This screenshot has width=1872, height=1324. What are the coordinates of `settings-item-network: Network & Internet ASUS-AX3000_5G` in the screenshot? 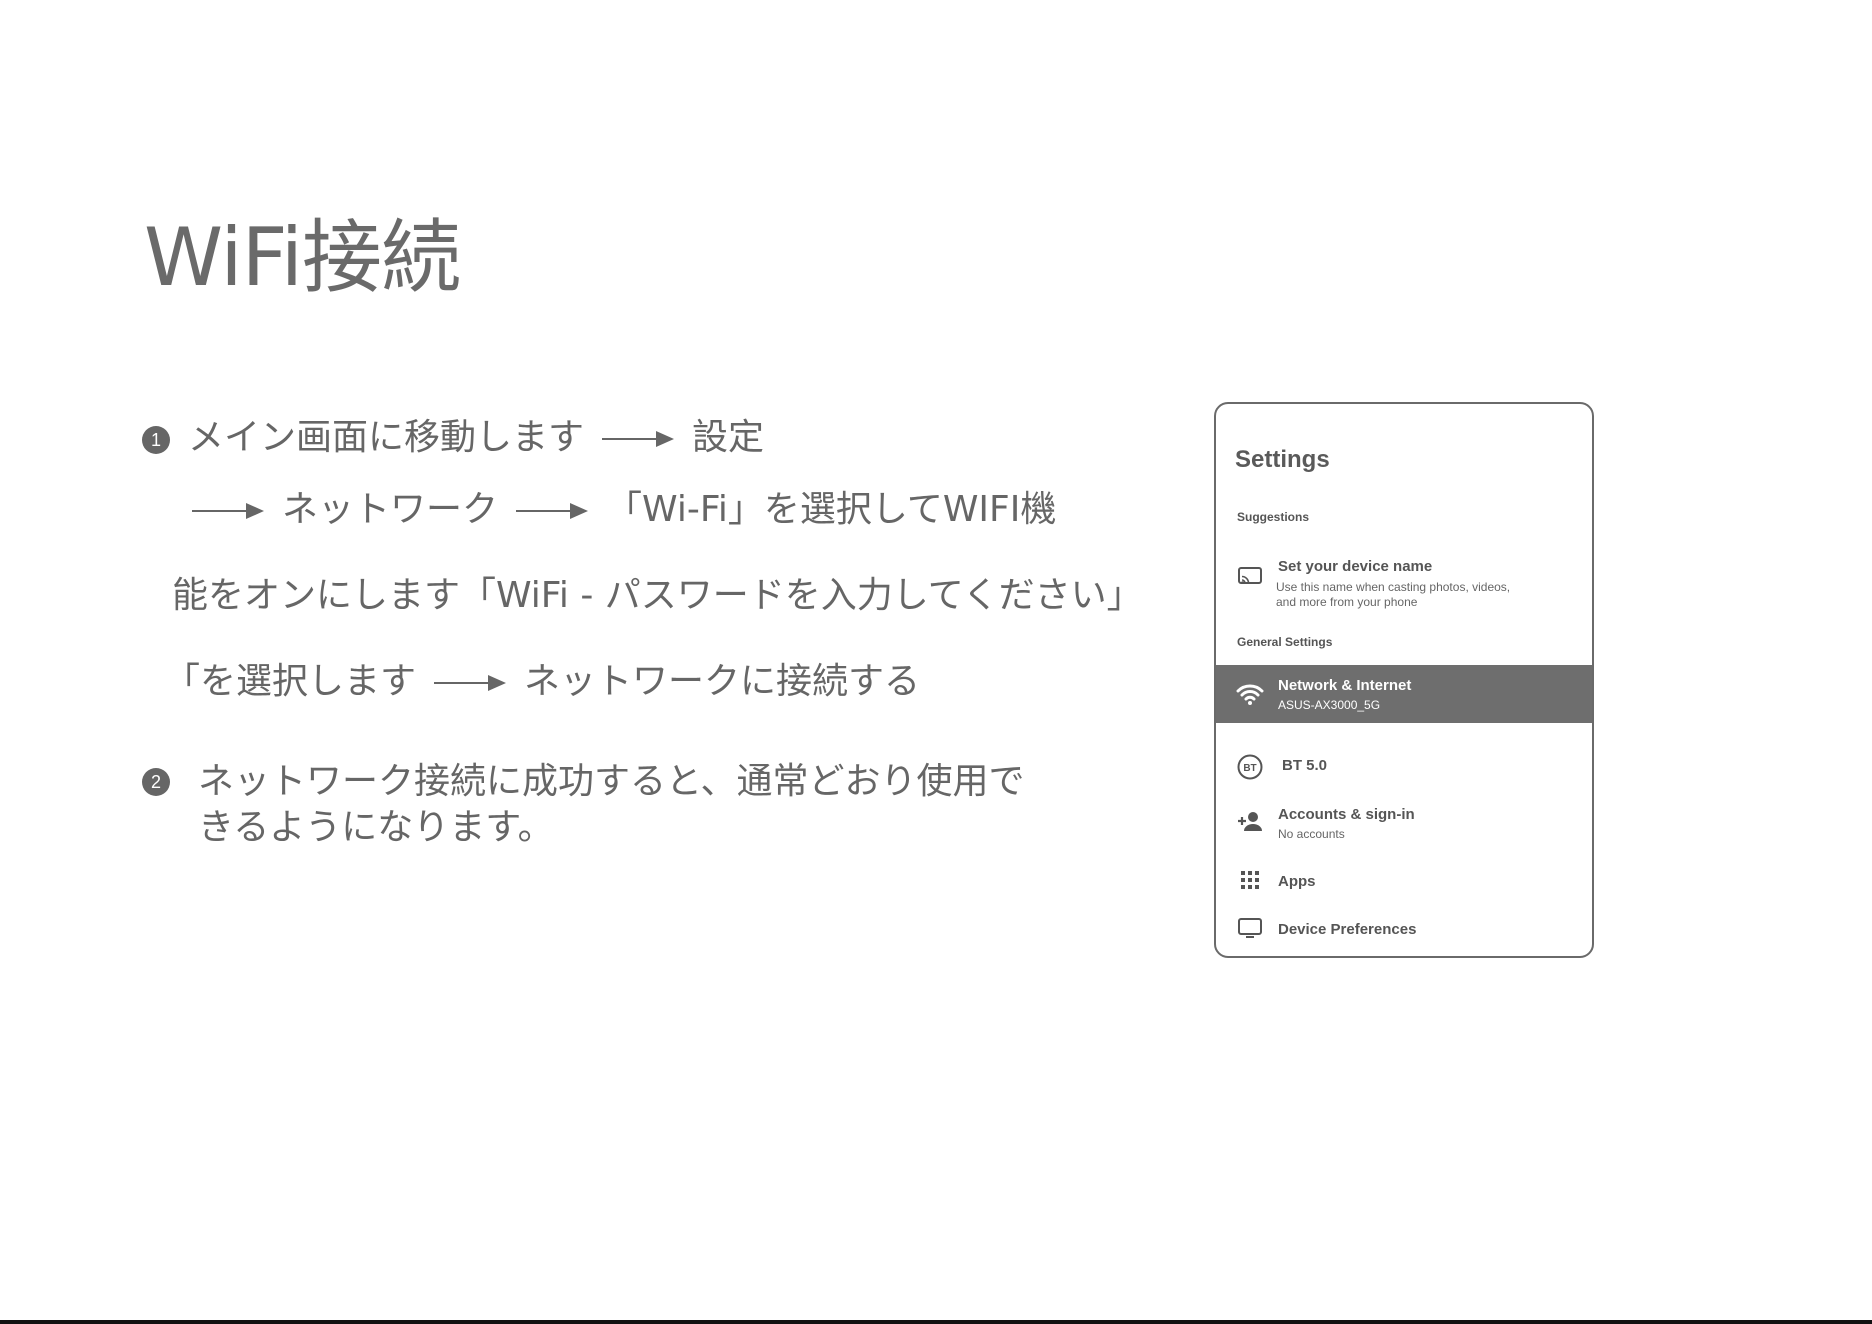 It's located at (1404, 694).